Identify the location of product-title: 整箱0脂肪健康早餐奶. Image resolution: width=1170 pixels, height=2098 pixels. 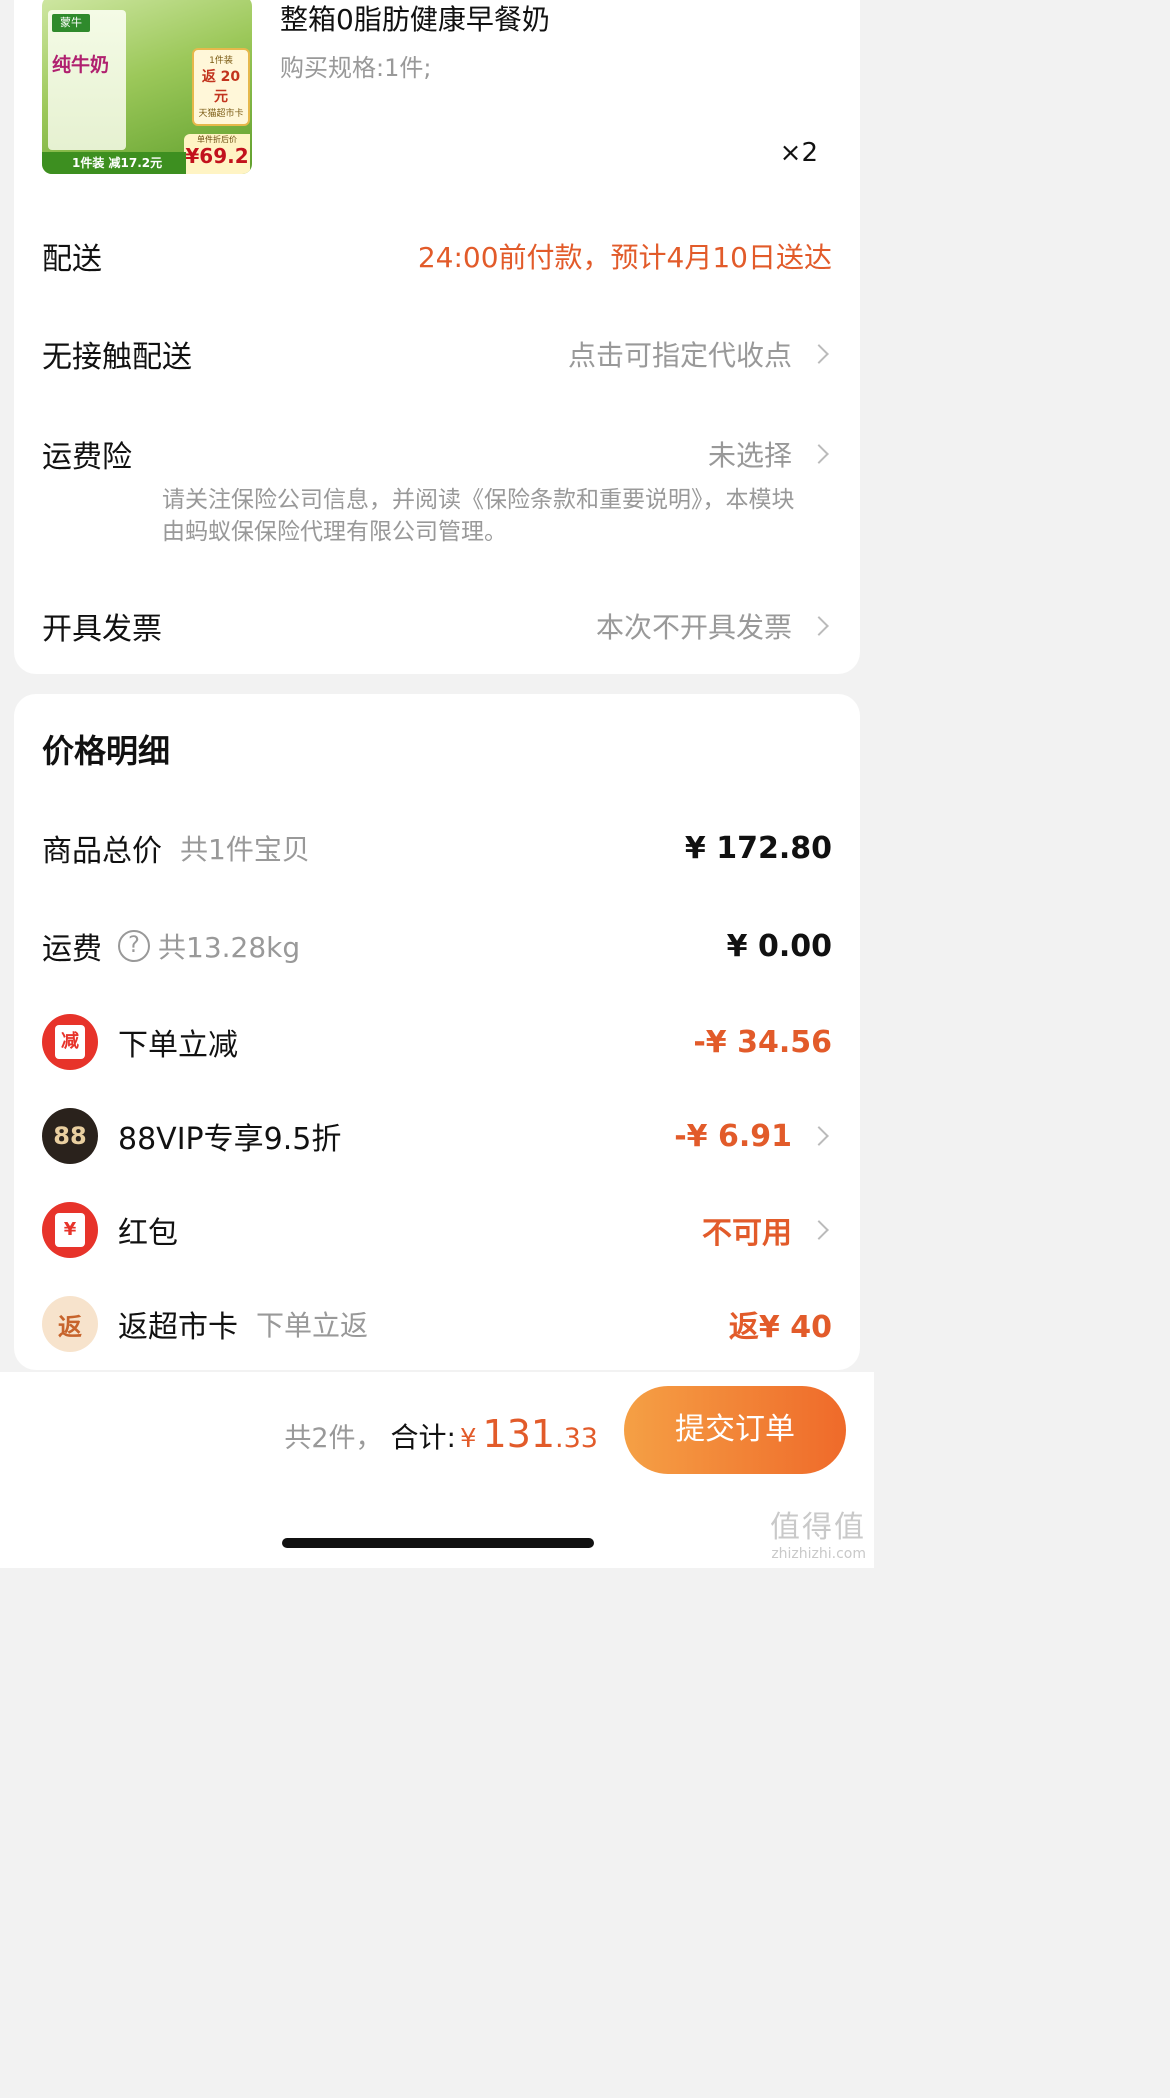
(415, 19).